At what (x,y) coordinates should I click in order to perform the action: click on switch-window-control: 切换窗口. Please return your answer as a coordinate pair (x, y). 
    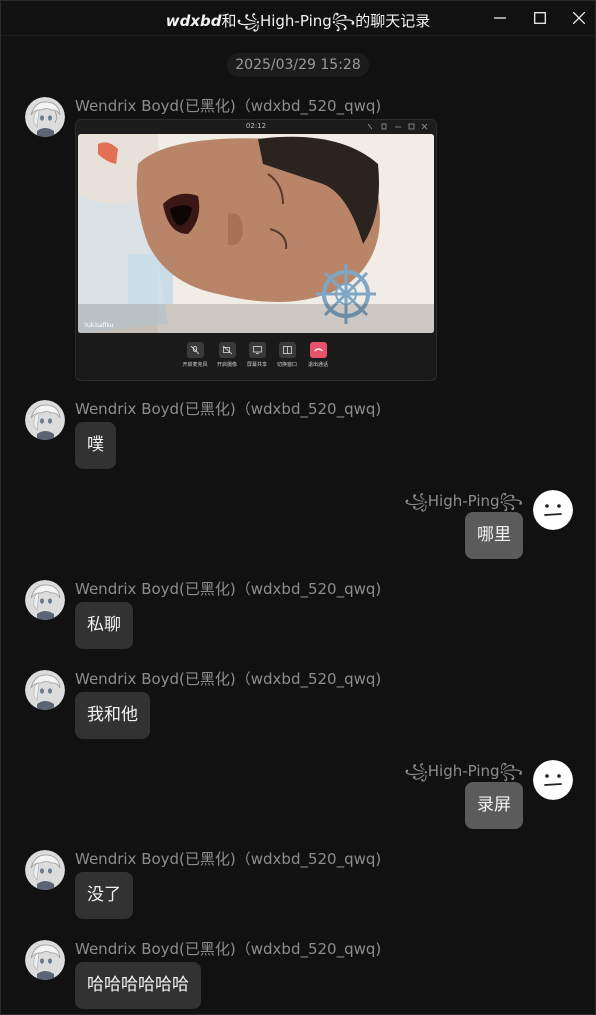
    Looking at the image, I should click on (287, 355).